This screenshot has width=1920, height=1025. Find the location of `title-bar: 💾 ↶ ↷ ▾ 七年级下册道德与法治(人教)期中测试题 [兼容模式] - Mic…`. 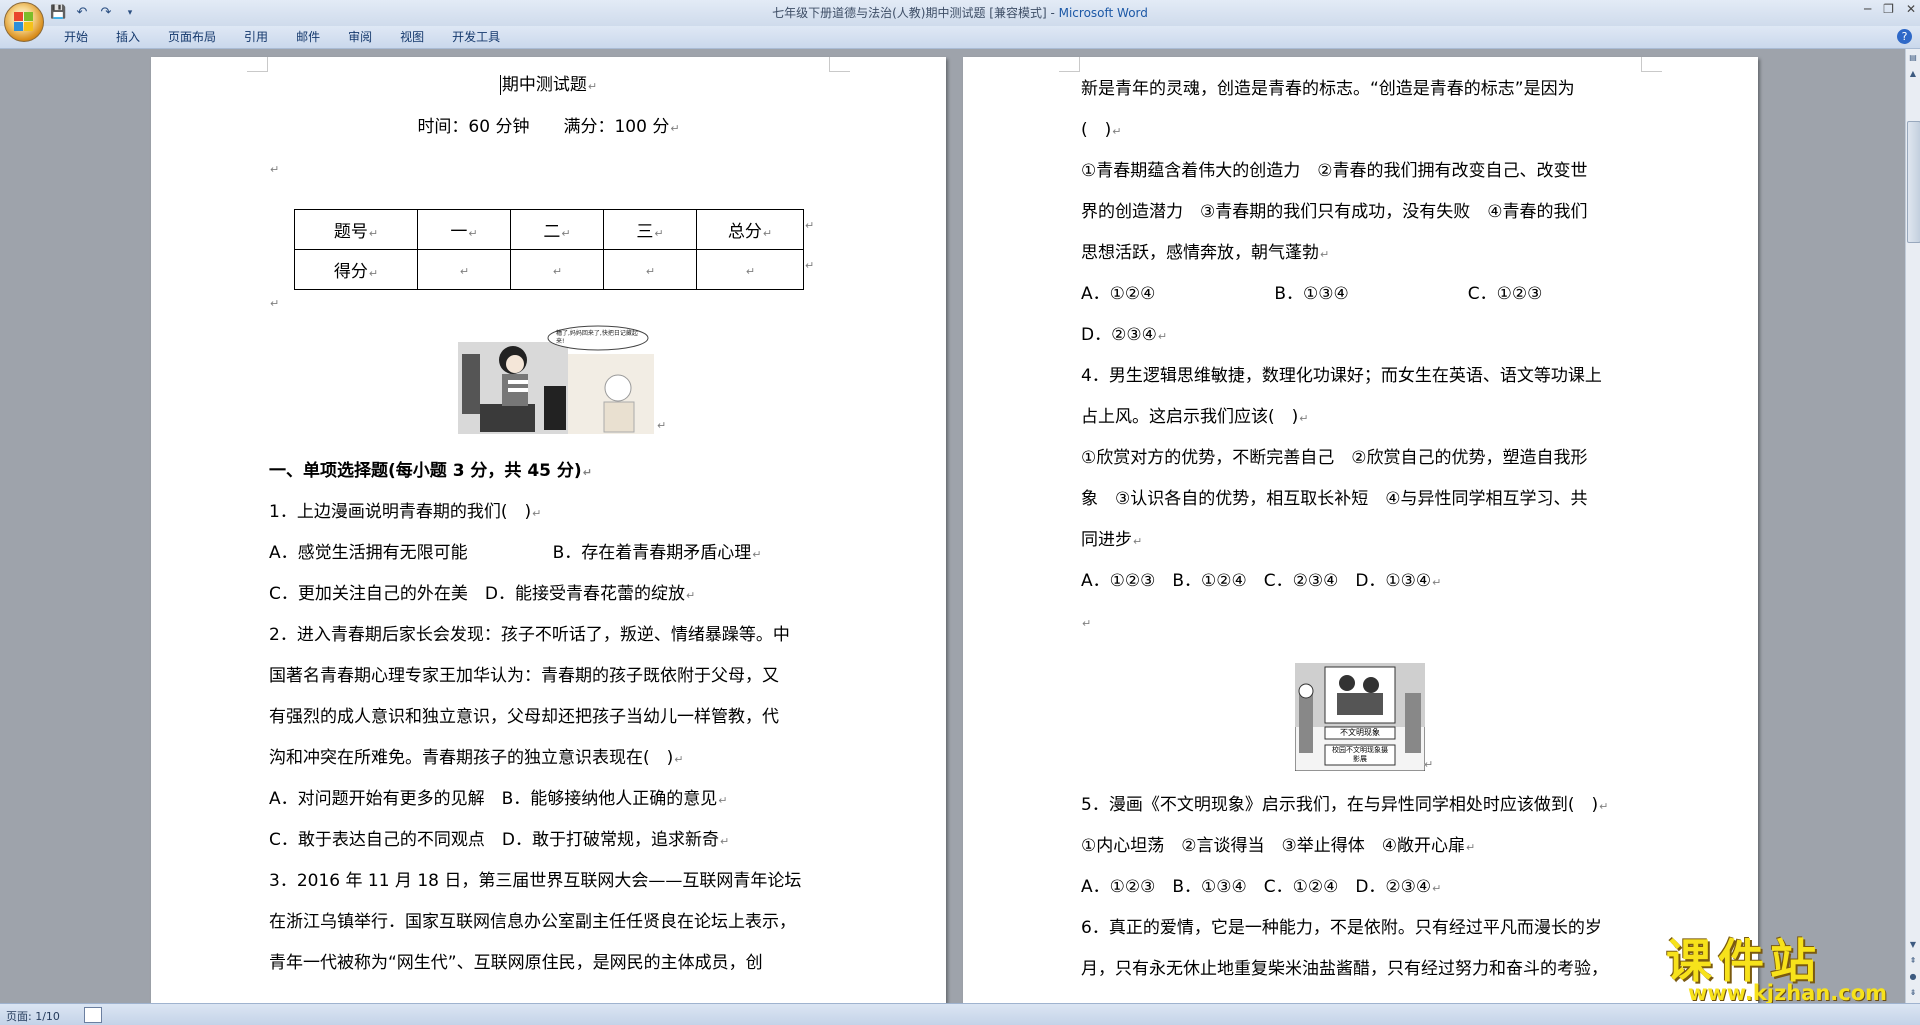

title-bar: 💾 ↶ ↷ ▾ 七年级下册道德与法治(人教)期中测试题 [兼容模式] - Mic… is located at coordinates (960, 13).